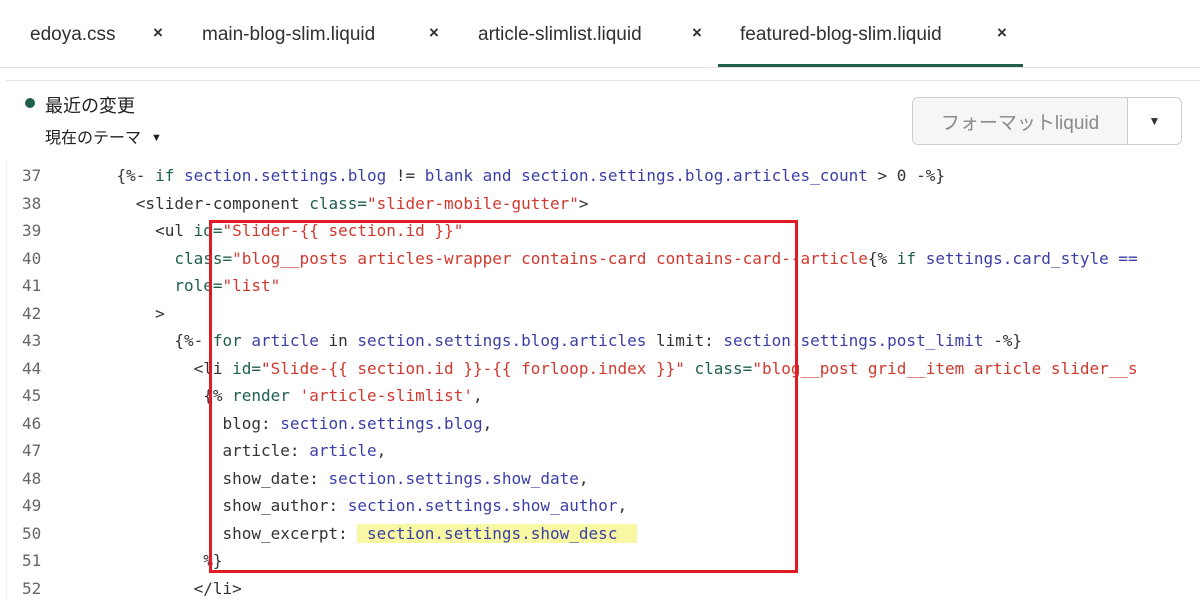 This screenshot has height=600, width=1200. I want to click on format-liquid-button: フォーマットliquid, so click(1020, 121).